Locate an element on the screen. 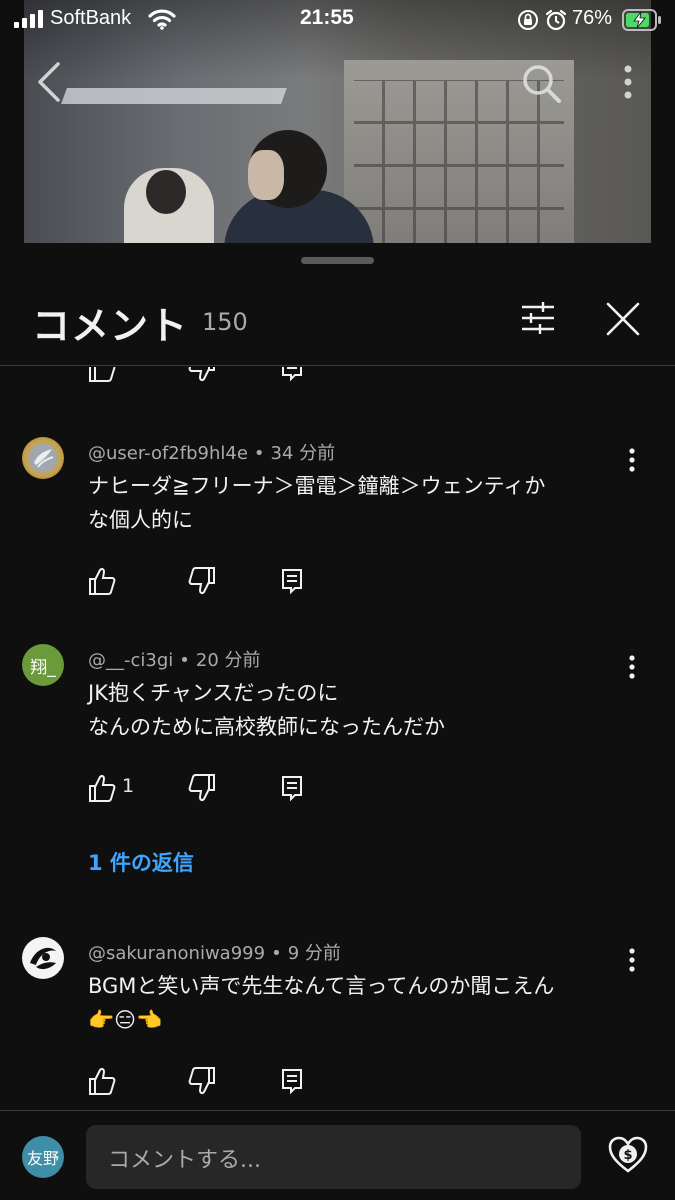 The height and width of the screenshot is (1200, 675). like-count: 1 is located at coordinates (128, 786).